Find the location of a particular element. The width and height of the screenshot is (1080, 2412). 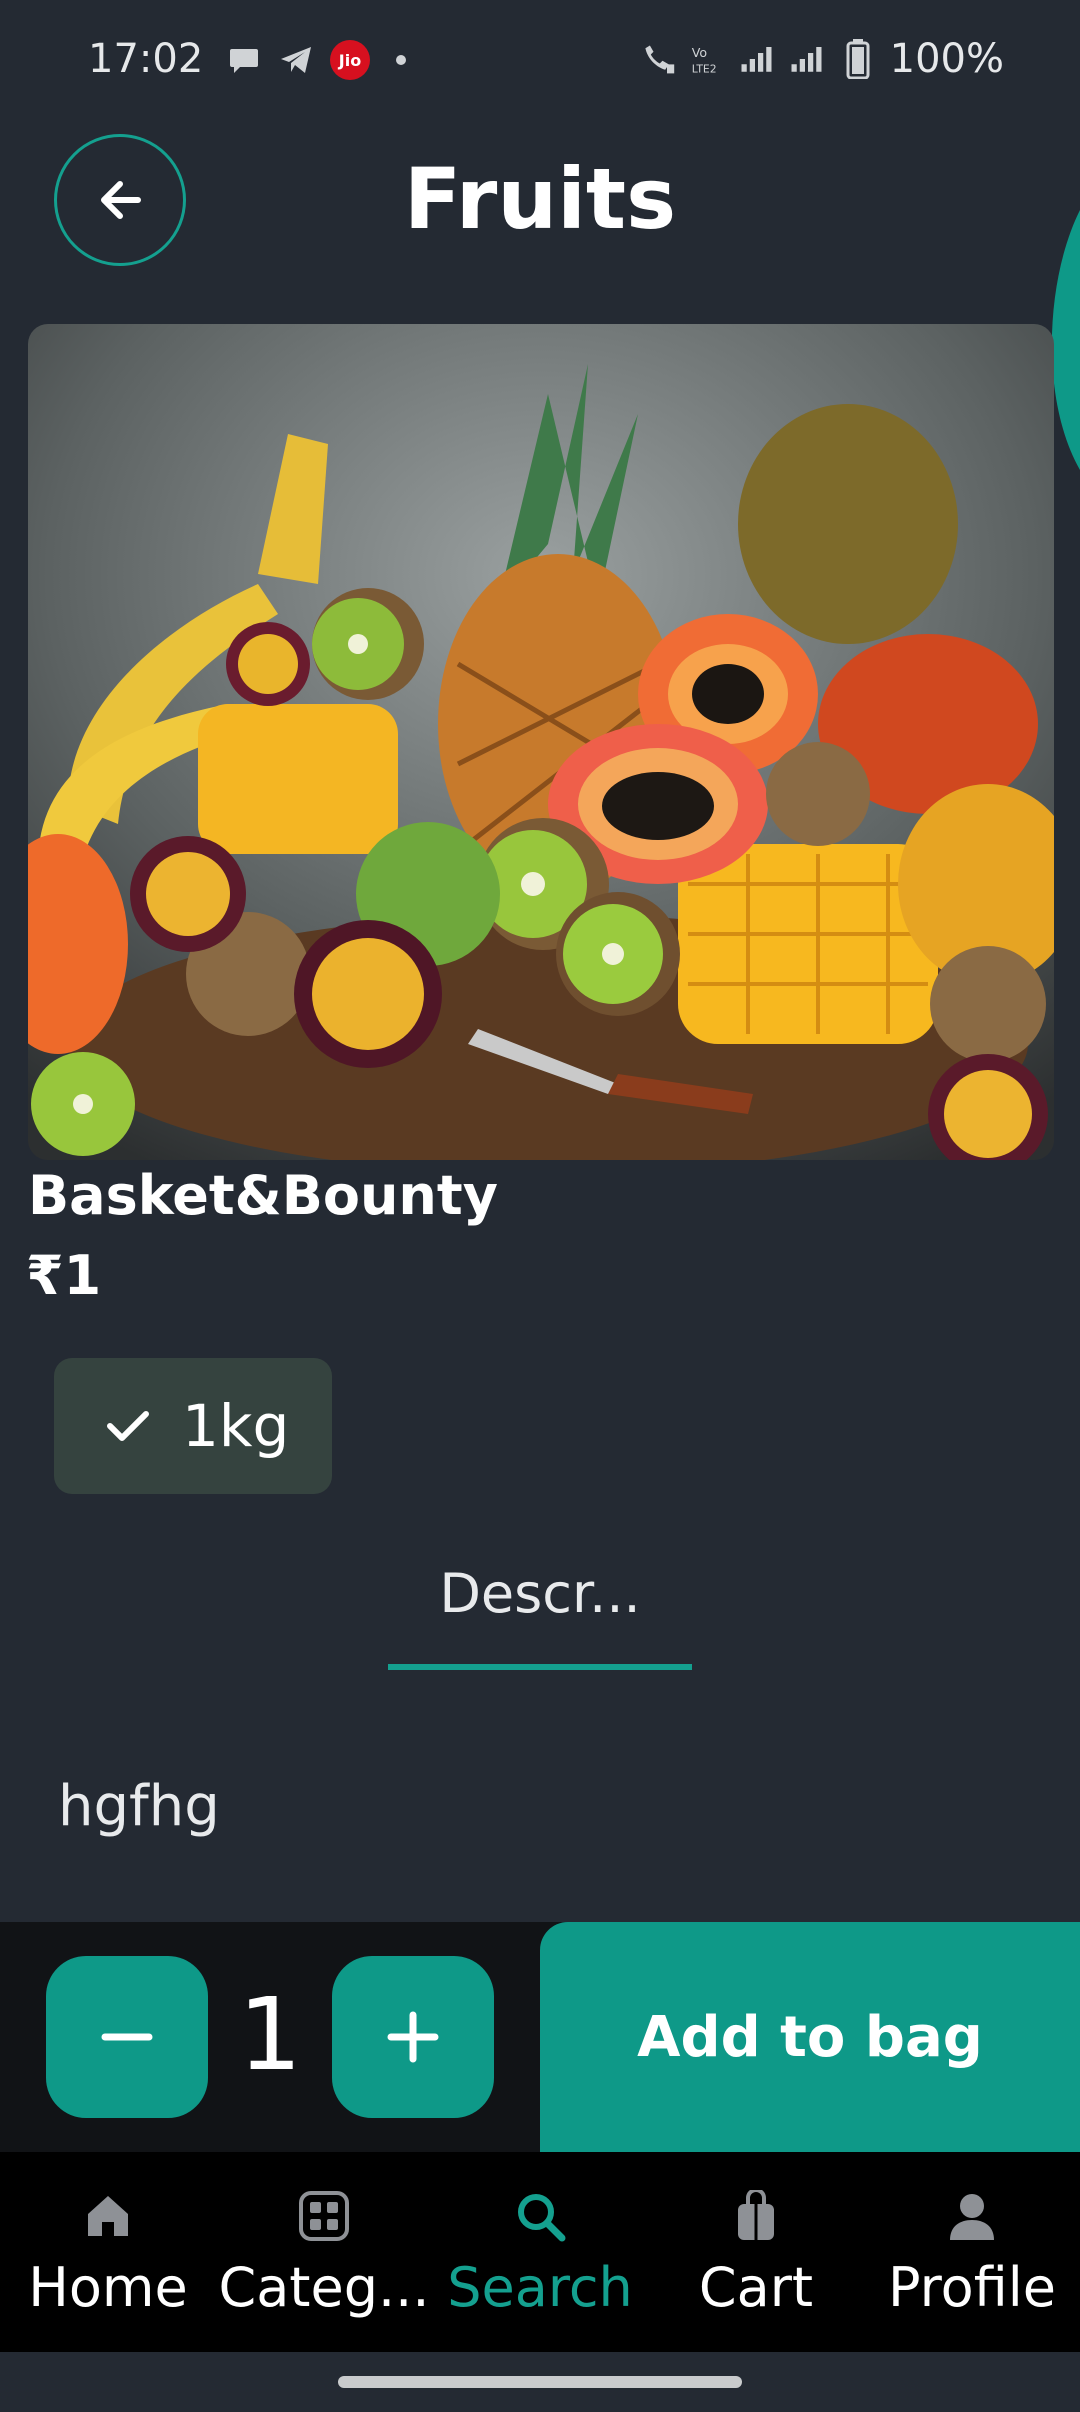

battery-icon is located at coordinates (858, 59).